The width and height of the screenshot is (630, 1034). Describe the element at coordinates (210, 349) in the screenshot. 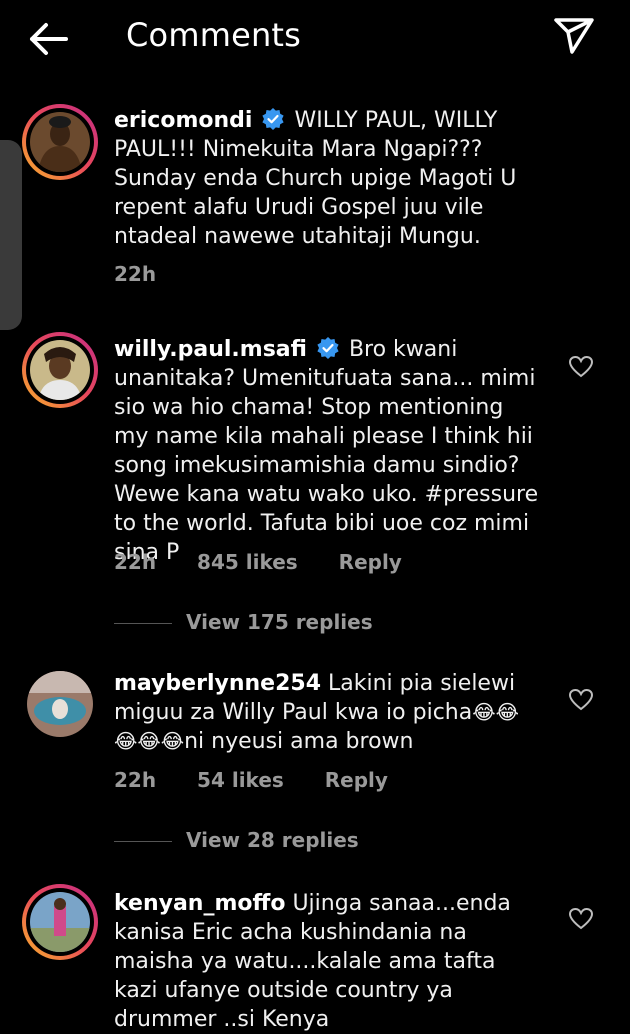

I see `comment-username: willy.paul.msafi` at that location.